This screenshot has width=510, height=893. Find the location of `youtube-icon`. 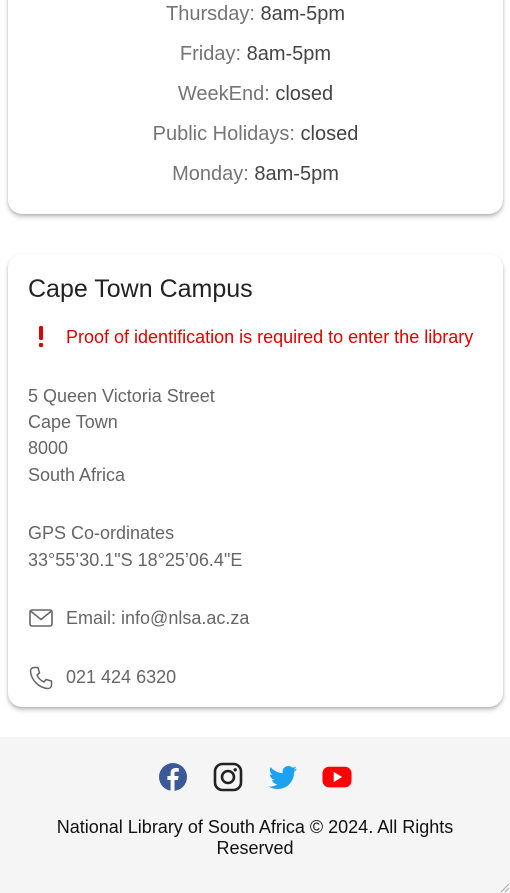

youtube-icon is located at coordinates (337, 777).